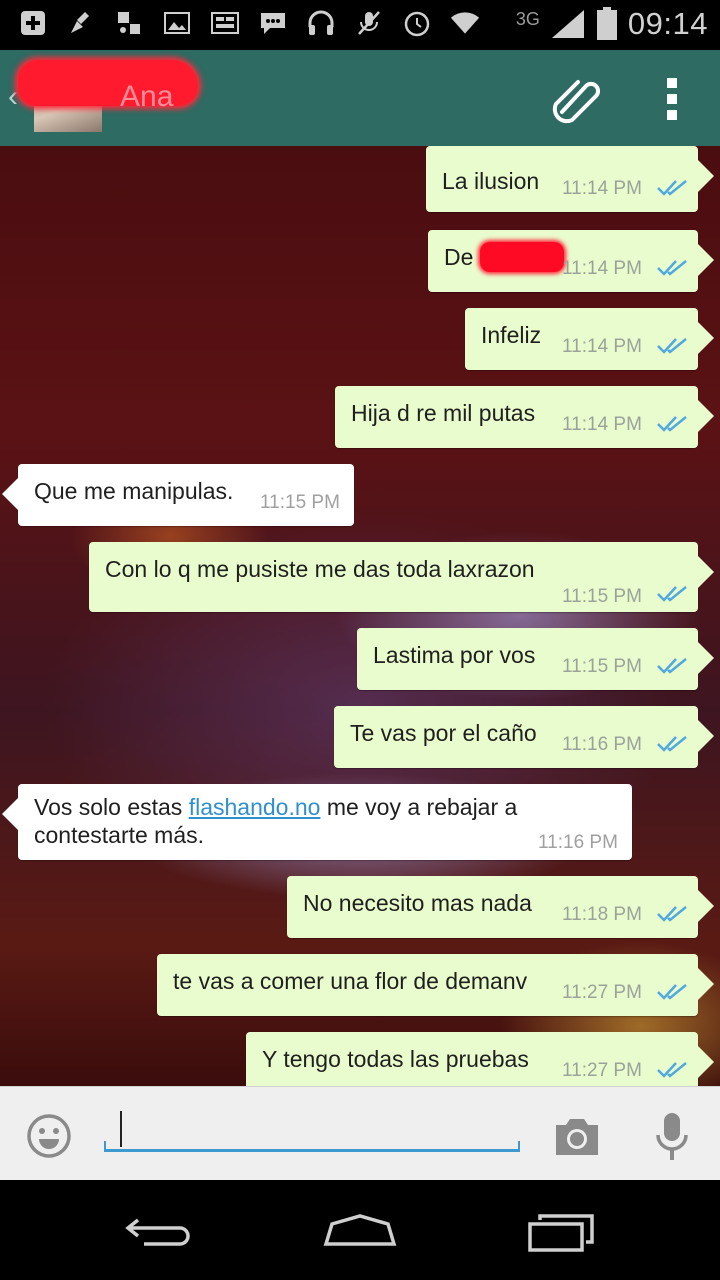  What do you see at coordinates (562, 1232) in the screenshot?
I see `nav-recent-apps-icon` at bounding box center [562, 1232].